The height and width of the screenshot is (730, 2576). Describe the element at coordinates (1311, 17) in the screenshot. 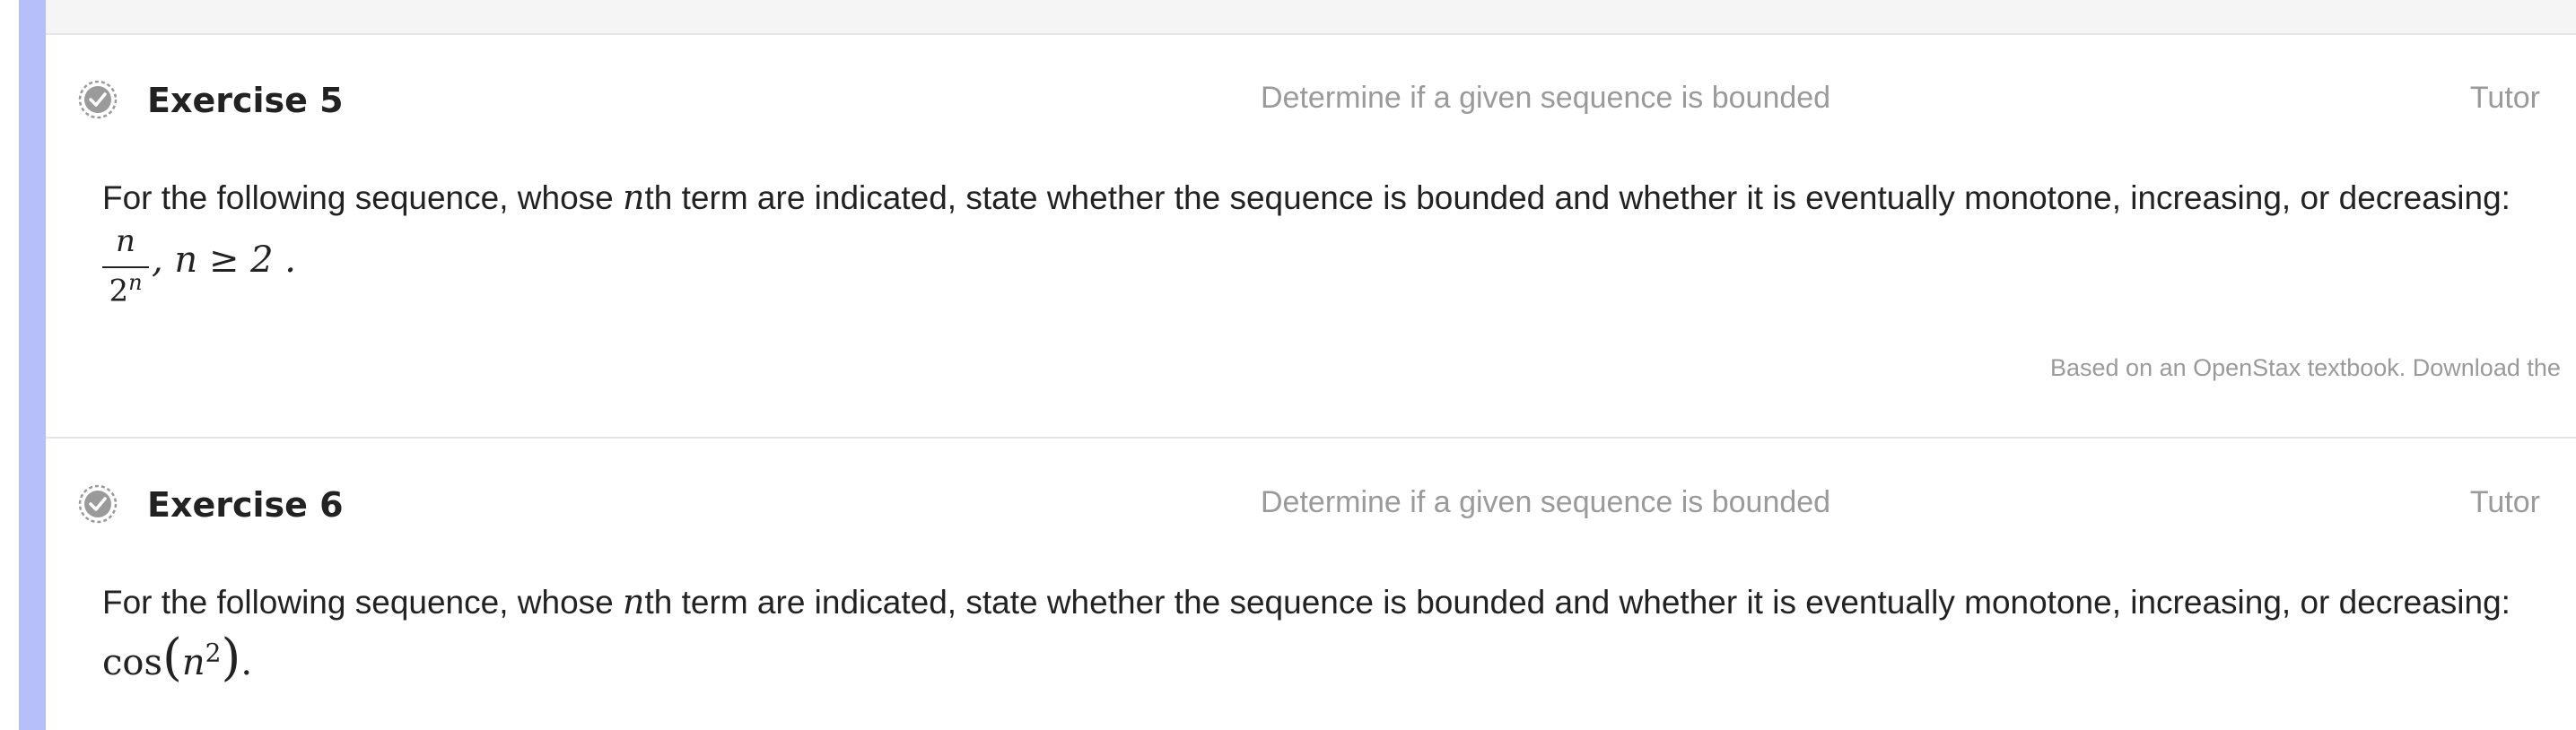

I see `top-header-strip` at that location.